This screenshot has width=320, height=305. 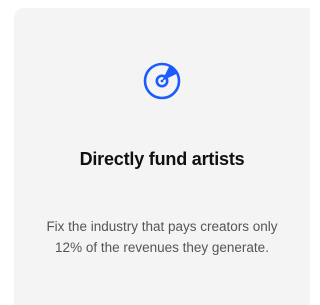 I want to click on feature-title: Directly fund artists, so click(x=162, y=159).